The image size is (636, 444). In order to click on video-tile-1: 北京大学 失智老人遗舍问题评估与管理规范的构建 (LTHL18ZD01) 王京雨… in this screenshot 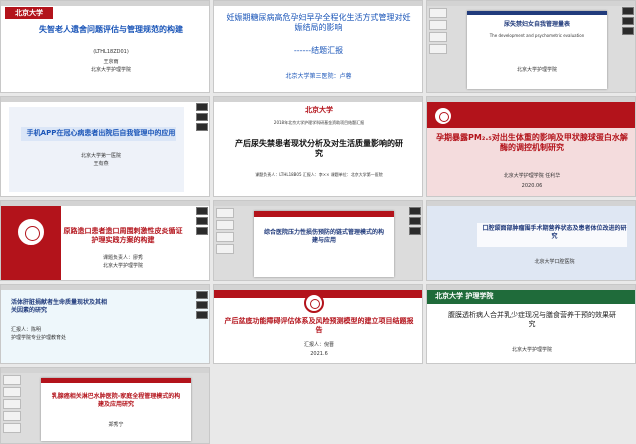, I will do `click(105, 46)`.